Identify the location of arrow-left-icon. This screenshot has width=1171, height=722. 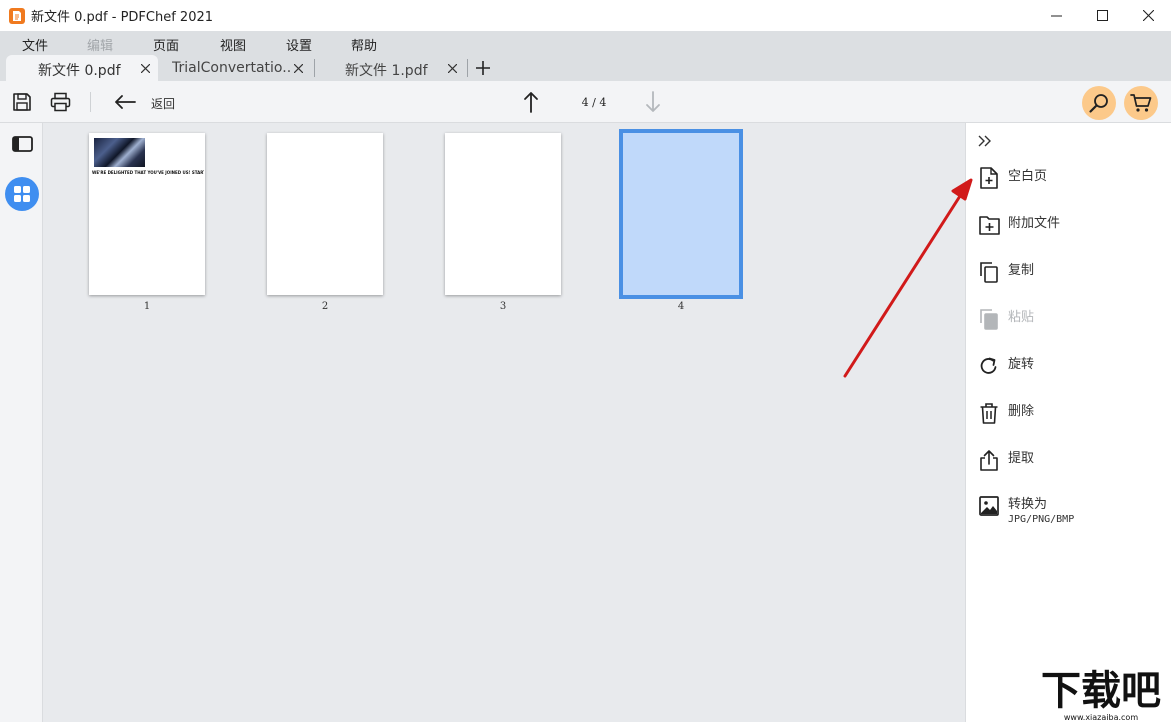
(125, 102).